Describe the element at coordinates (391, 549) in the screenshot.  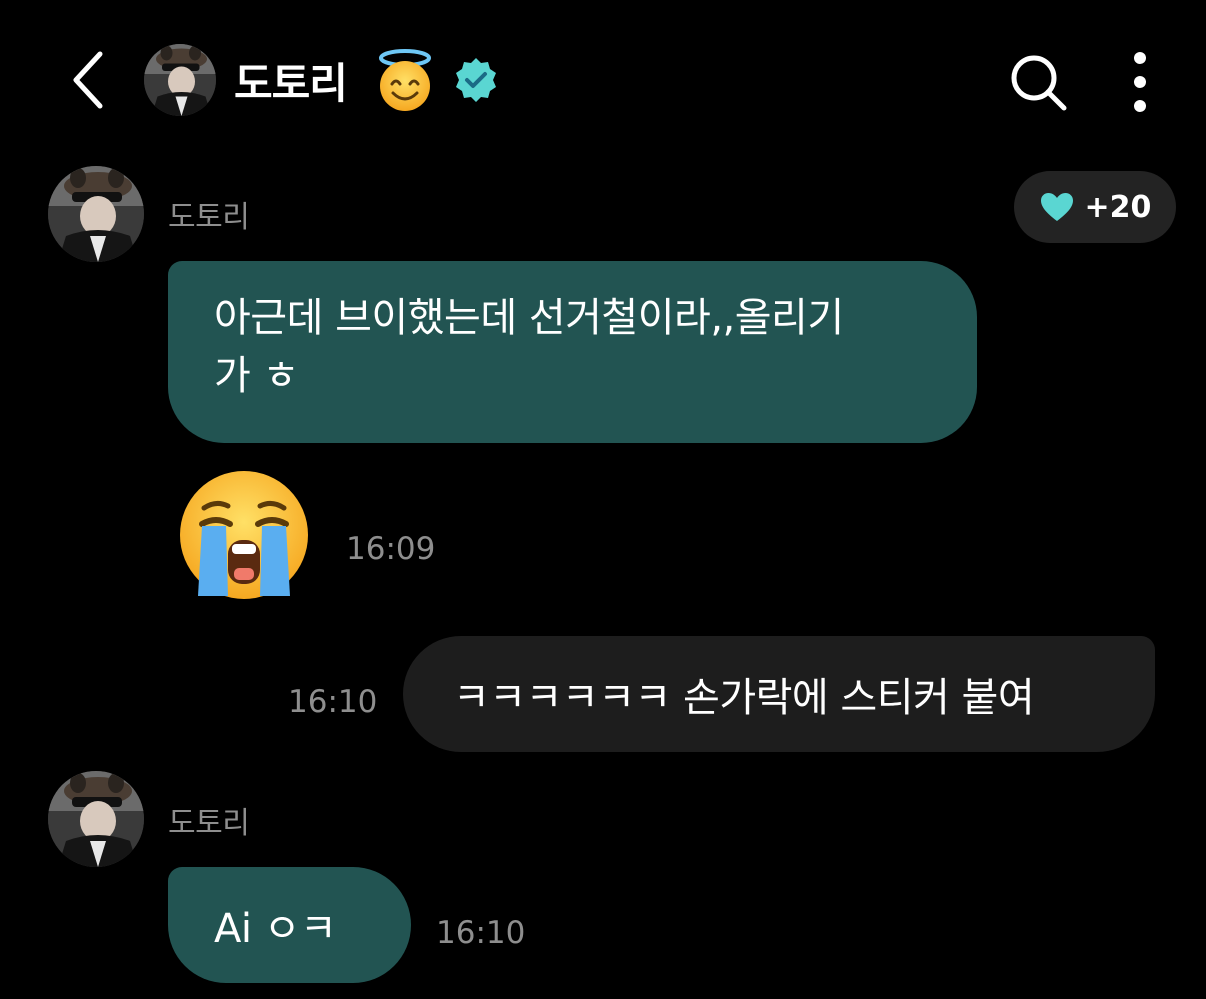
I see `message-timestamp: 16:09` at that location.